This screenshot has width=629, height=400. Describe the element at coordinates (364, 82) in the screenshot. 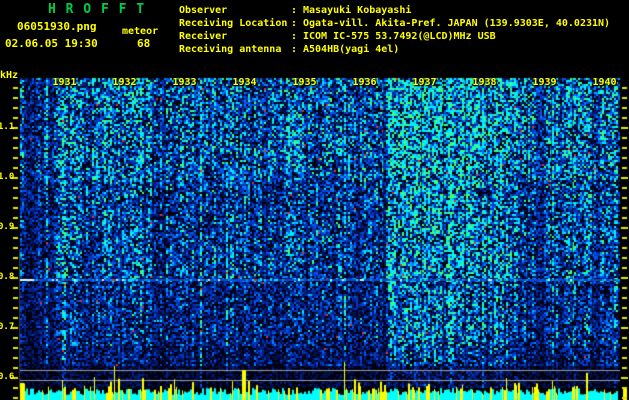

I see `time-axis-label: 1936` at that location.